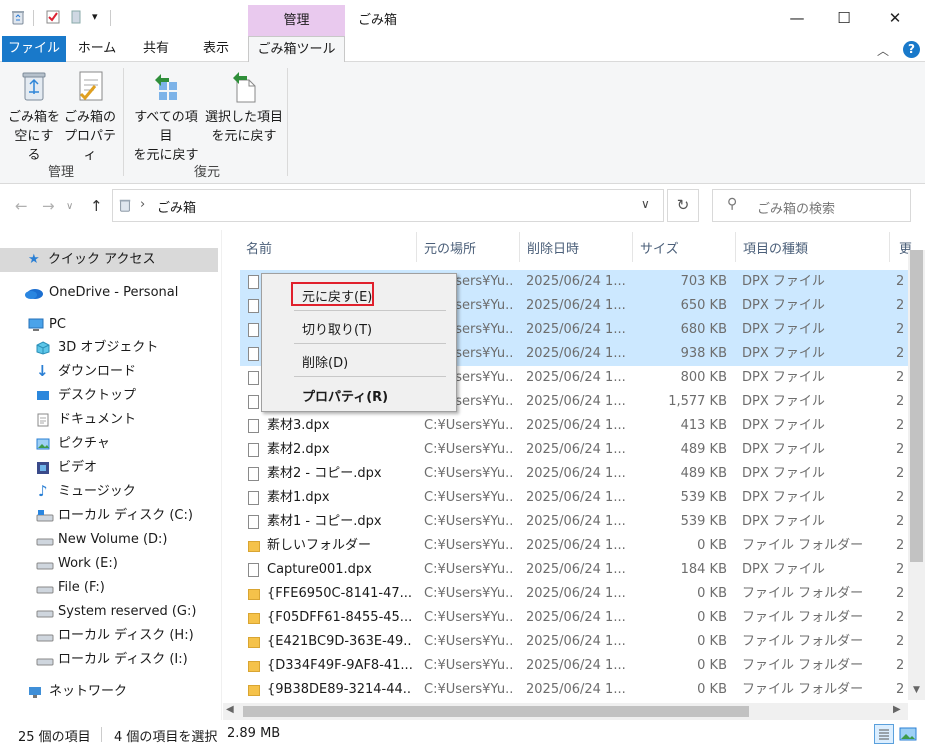  What do you see at coordinates (109, 492) in the screenshot?
I see `nav-item-music: ♪ ミュージック` at bounding box center [109, 492].